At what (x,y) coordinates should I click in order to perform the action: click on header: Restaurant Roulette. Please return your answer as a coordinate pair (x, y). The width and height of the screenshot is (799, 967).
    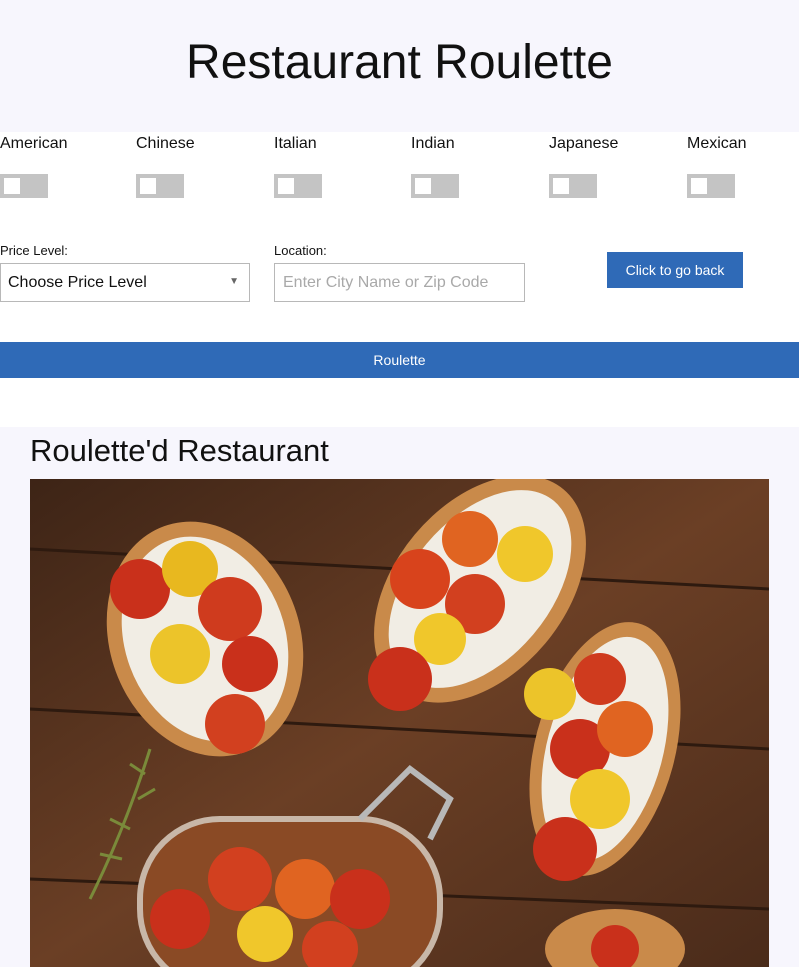
    Looking at the image, I should click on (399, 66).